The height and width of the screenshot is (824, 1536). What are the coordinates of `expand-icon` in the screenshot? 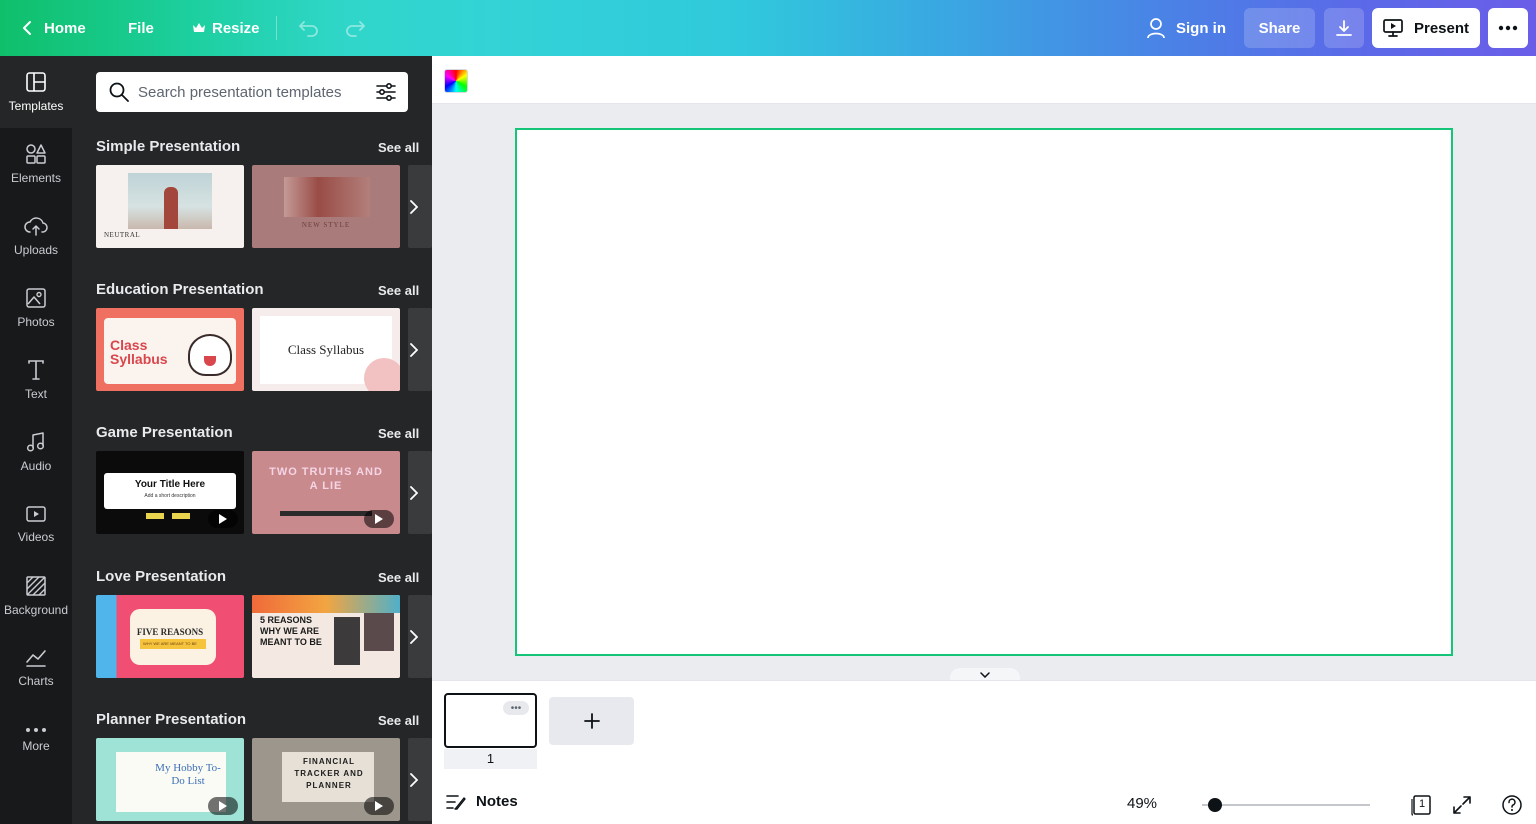 It's located at (1462, 805).